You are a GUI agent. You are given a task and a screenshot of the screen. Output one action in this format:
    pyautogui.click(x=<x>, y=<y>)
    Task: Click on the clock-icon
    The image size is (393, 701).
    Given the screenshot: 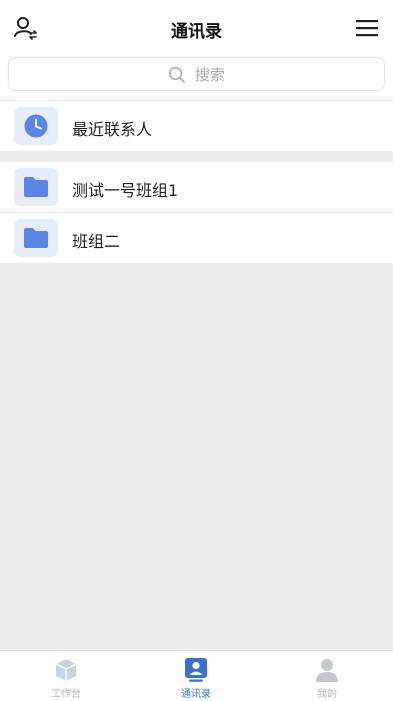 What is the action you would take?
    pyautogui.click(x=36, y=126)
    